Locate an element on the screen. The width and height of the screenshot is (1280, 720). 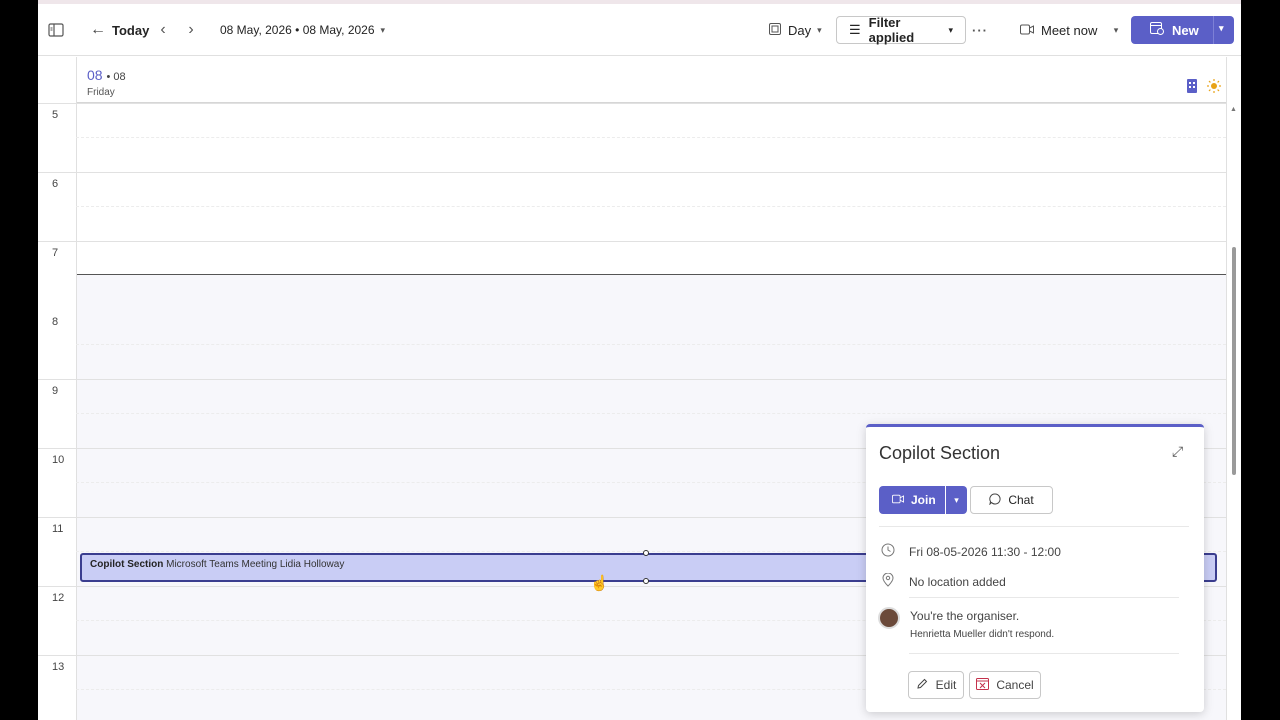
day-number-value: 08 is located at coordinates (95, 75).